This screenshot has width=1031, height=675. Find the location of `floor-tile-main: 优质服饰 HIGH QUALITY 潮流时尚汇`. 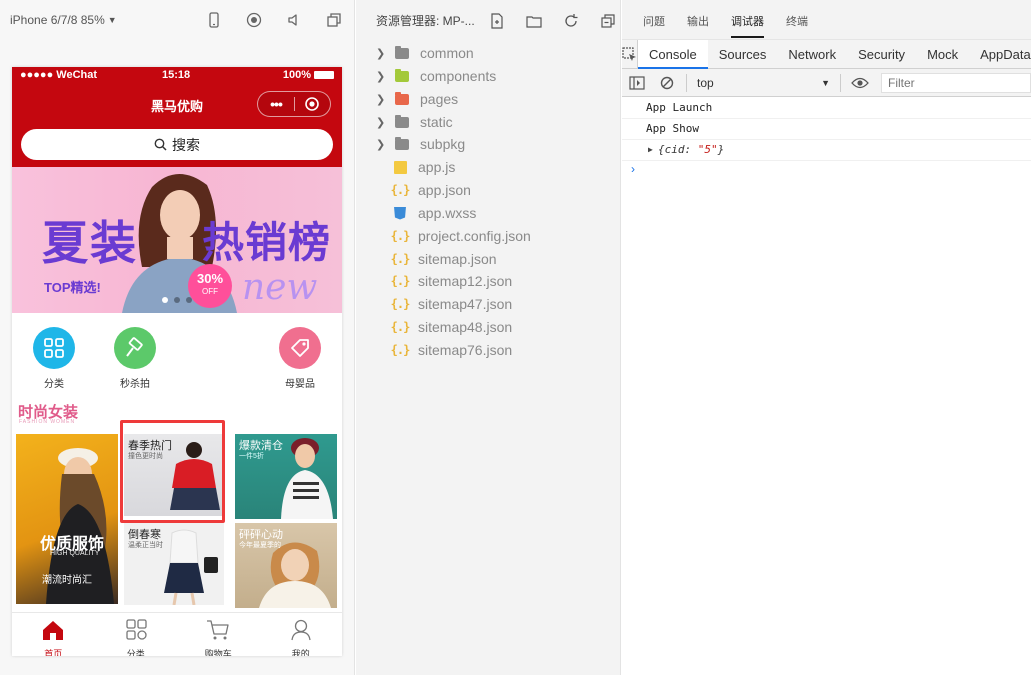

floor-tile-main: 优质服饰 HIGH QUALITY 潮流时尚汇 is located at coordinates (67, 519).